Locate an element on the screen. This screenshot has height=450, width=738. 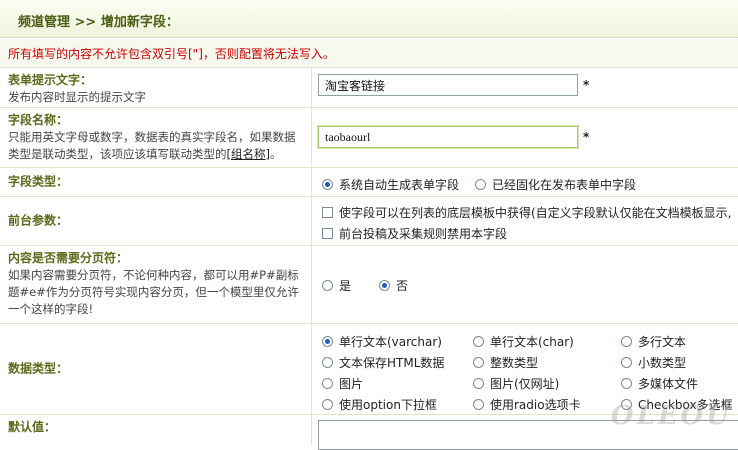
label-cell: 前台参数： is located at coordinates (156, 221).